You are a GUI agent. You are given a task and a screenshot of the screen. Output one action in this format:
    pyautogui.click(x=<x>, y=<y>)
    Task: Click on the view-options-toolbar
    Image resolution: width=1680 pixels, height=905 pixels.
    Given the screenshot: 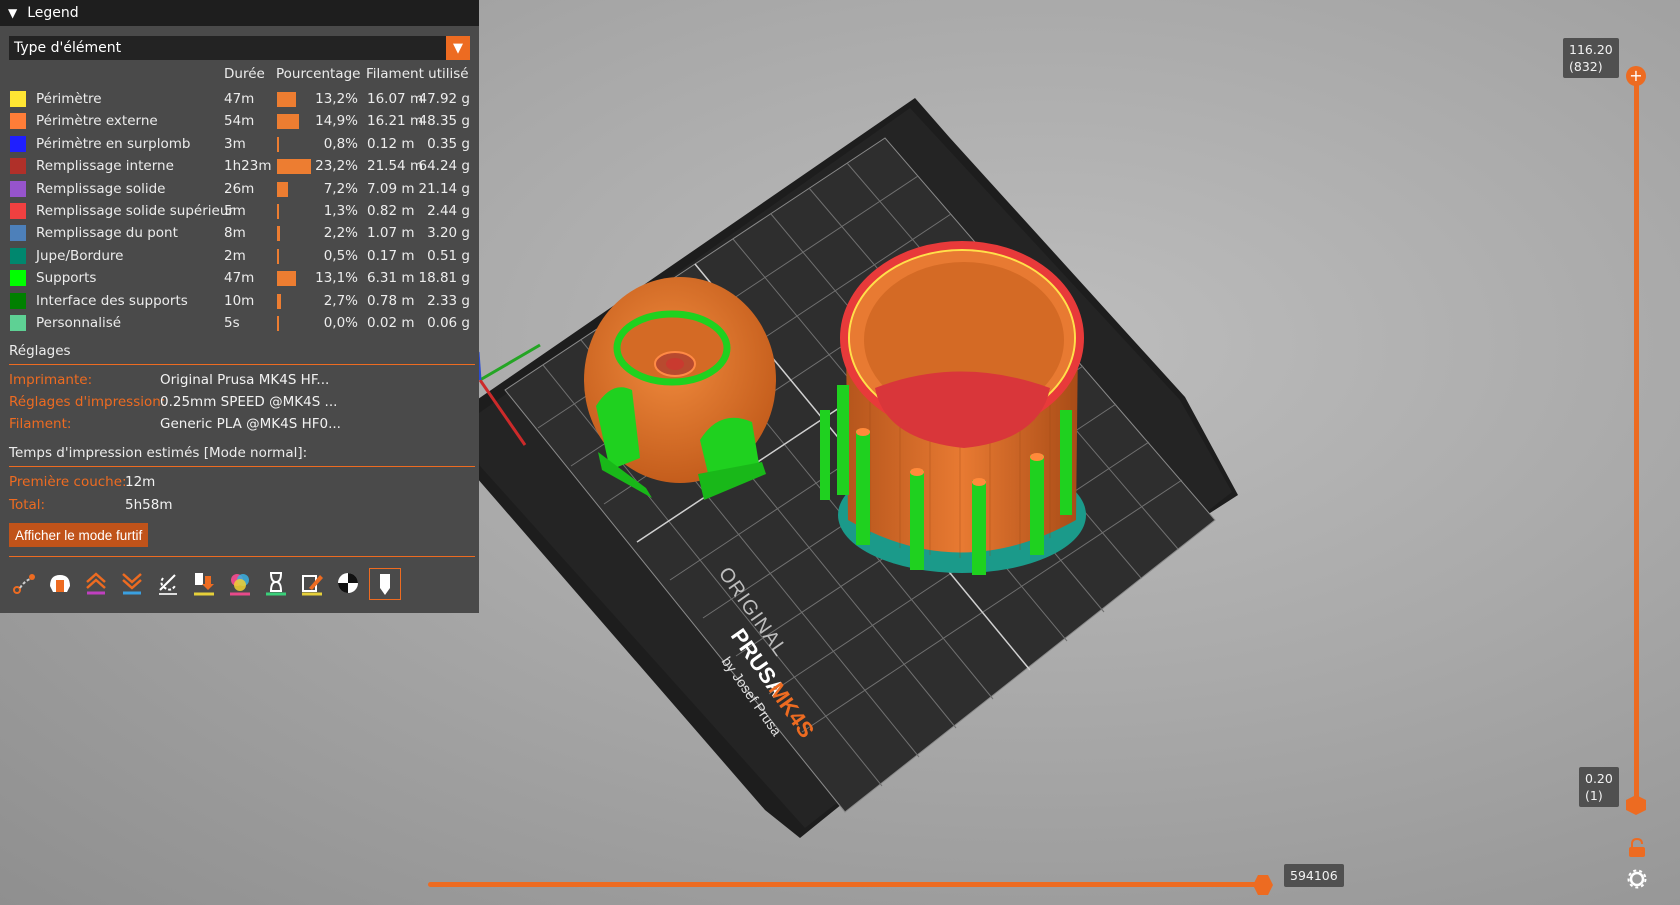 What is the action you would take?
    pyautogui.click(x=205, y=584)
    